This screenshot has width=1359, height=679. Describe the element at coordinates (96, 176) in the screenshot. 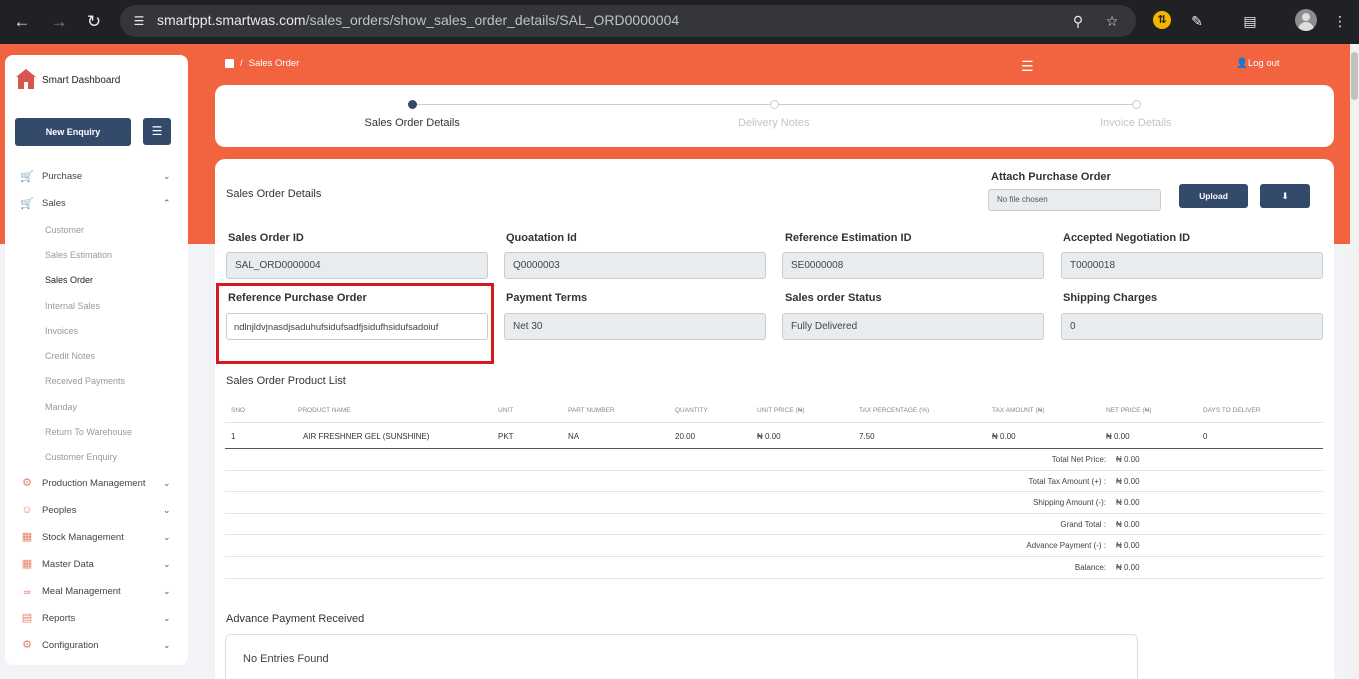

I see `sidebar-item-purchase: 🛒 Purchase ⌄` at that location.